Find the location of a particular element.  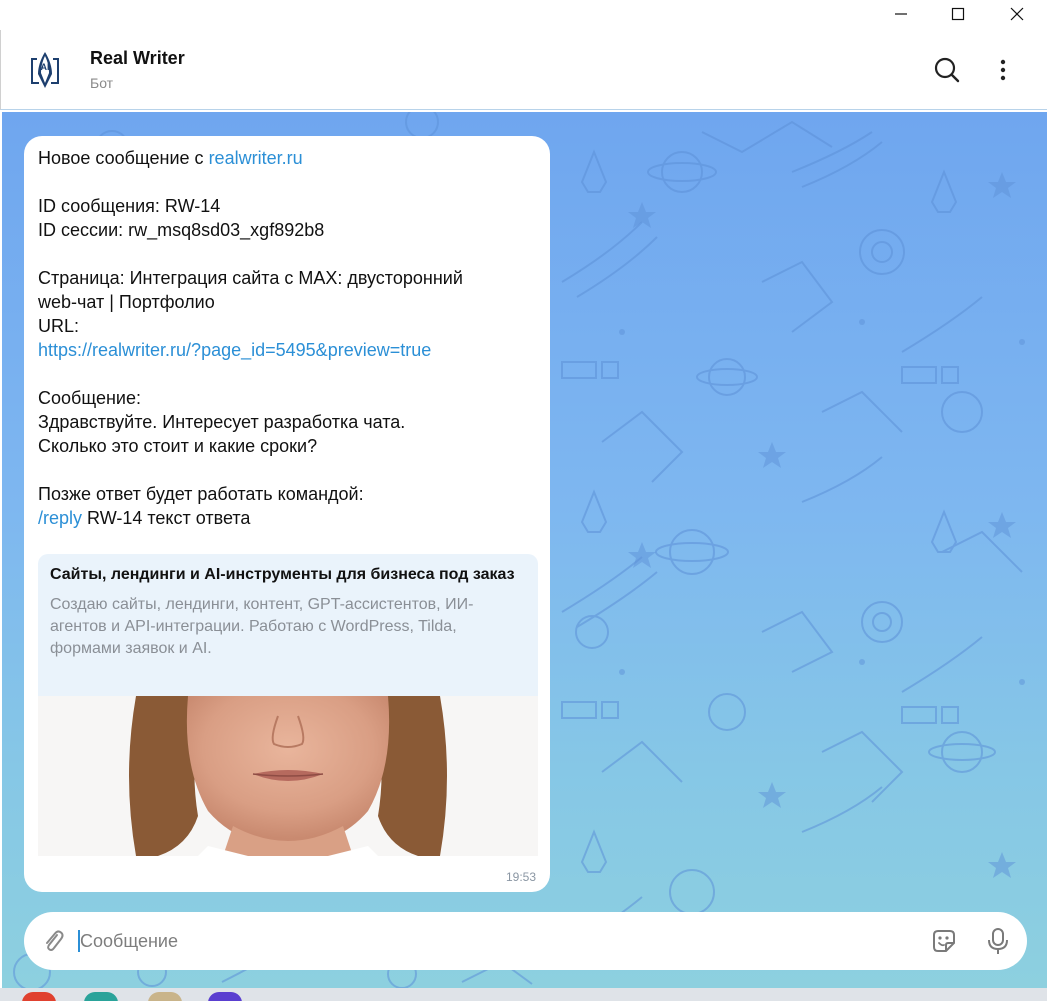

close-button is located at coordinates (1017, 14).